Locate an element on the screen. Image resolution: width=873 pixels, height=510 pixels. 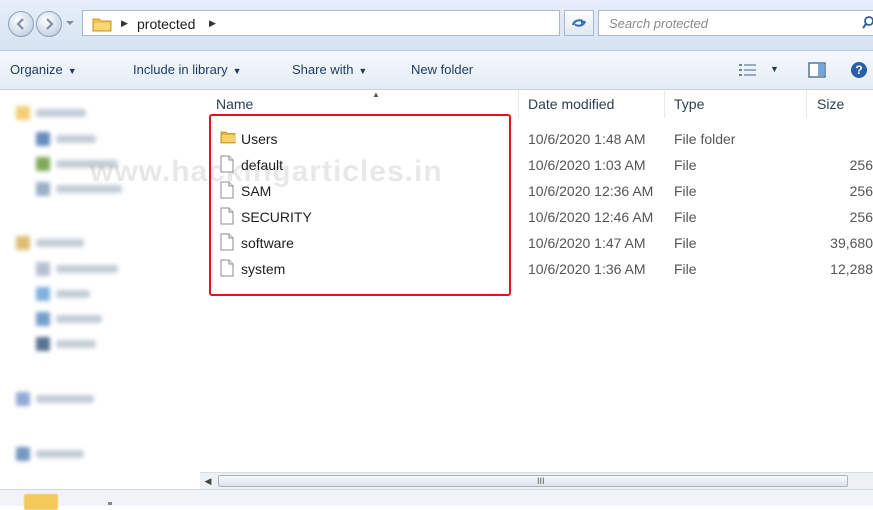
music-icon is located at coordinates (43, 294).